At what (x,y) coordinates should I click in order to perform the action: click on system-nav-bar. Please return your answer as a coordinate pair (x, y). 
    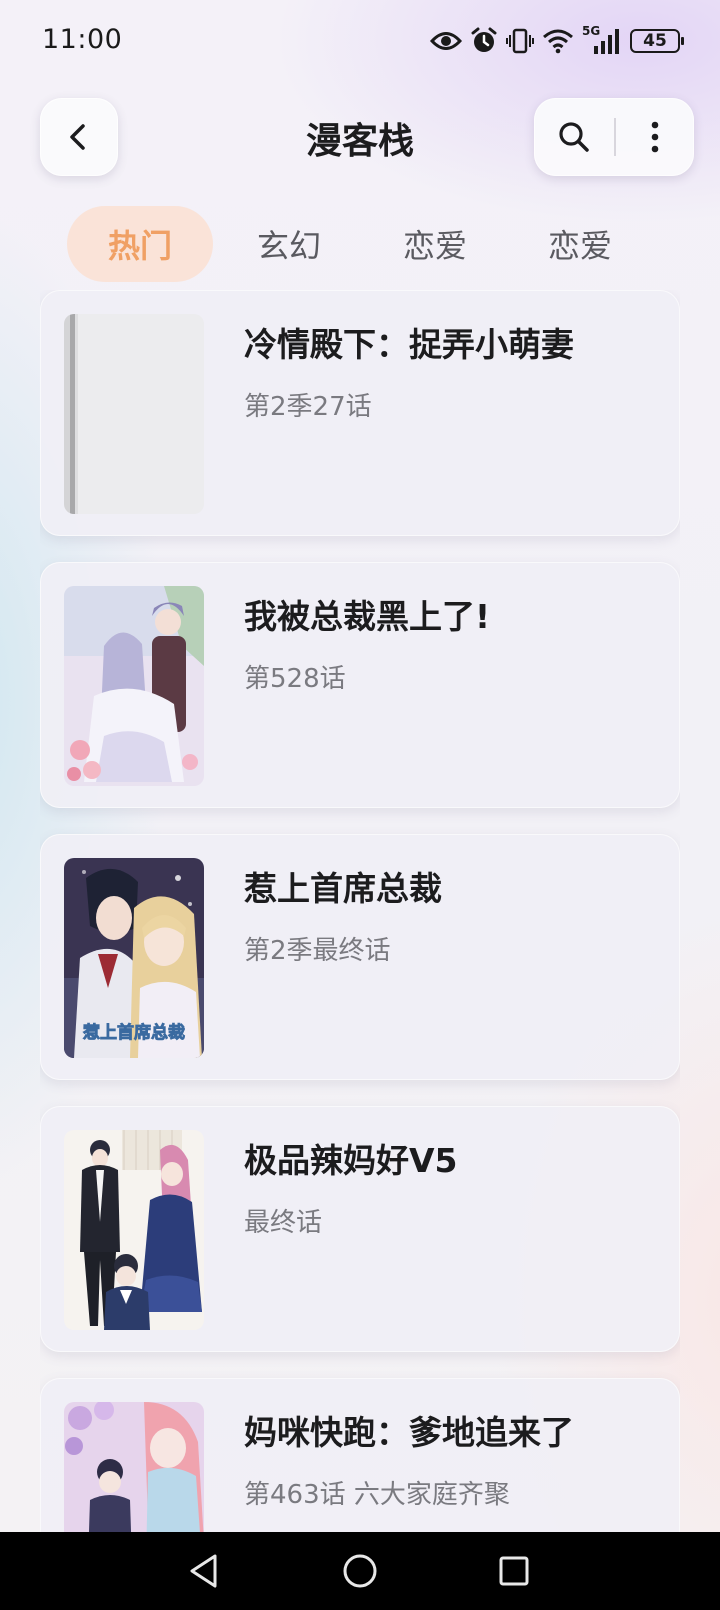
    Looking at the image, I should click on (360, 1571).